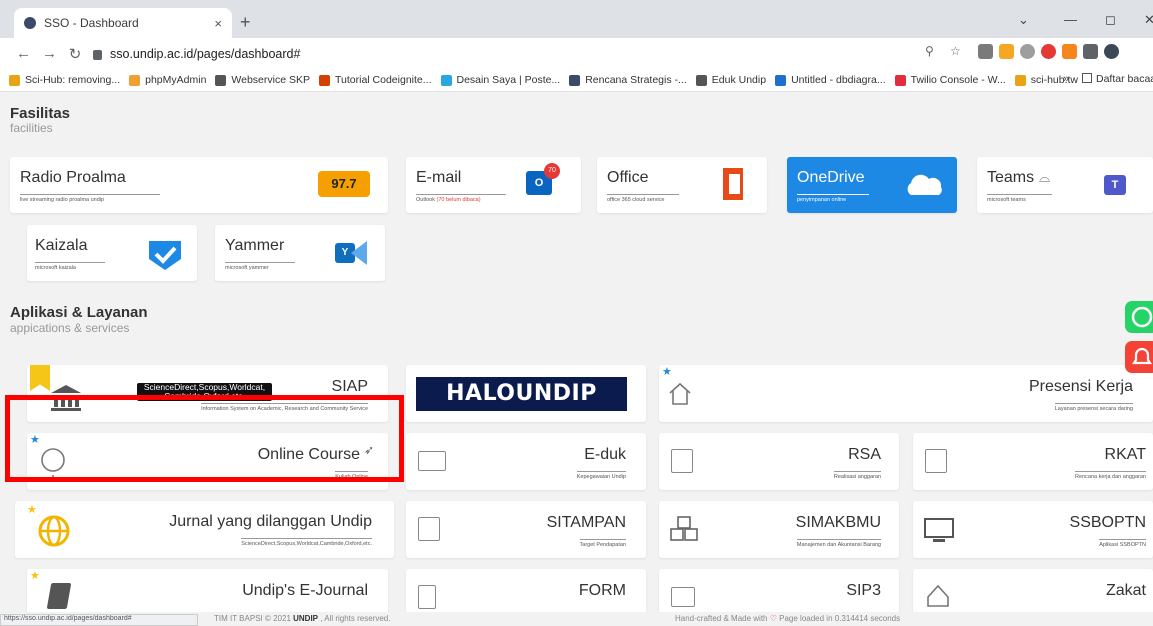  Describe the element at coordinates (730, 80) in the screenshot. I see `bookmark-item: Eduk Undip` at that location.